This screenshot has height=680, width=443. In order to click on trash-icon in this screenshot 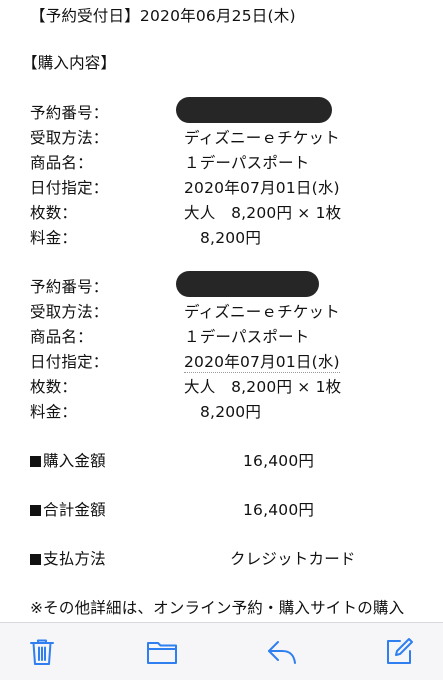, I will do `click(42, 652)`.